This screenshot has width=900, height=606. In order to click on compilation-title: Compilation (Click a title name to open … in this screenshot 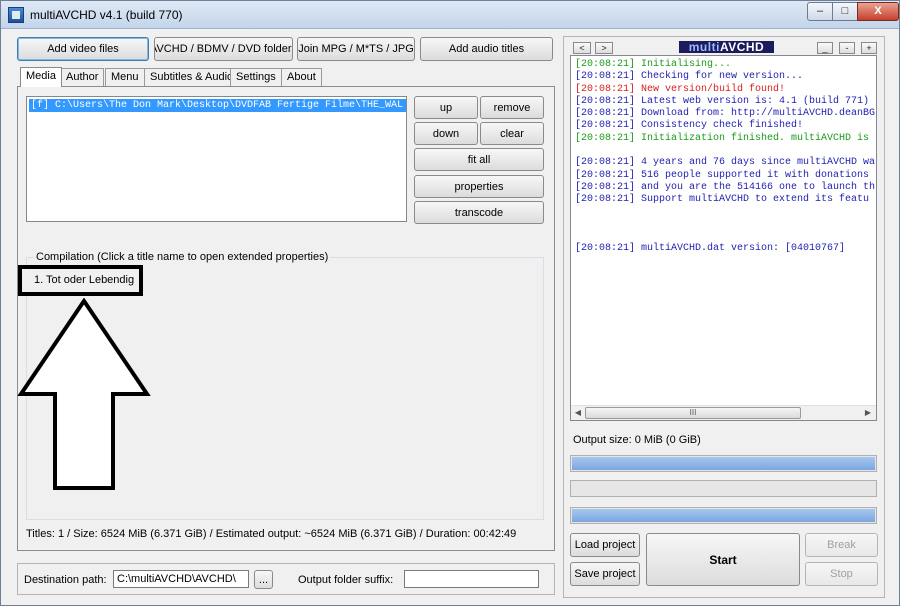, I will do `click(182, 257)`.